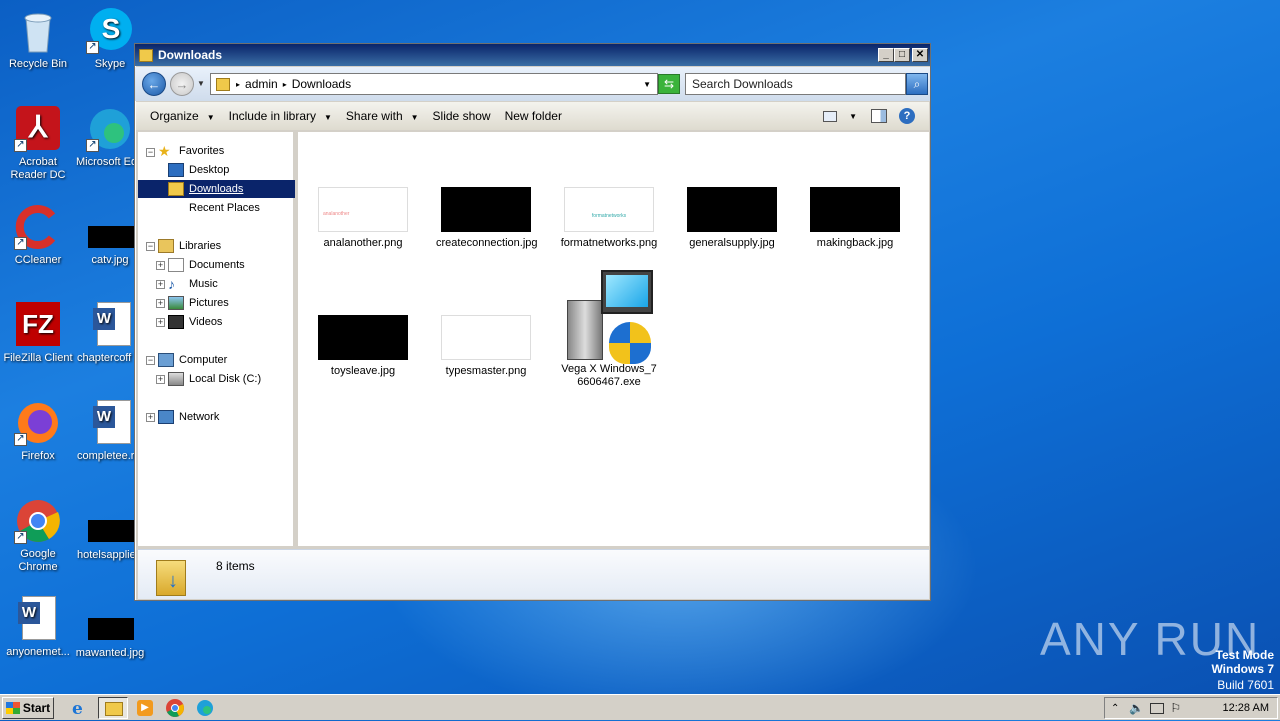 The width and height of the screenshot is (1280, 721). What do you see at coordinates (188, 417) in the screenshot?
I see `nav-network: Network` at bounding box center [188, 417].